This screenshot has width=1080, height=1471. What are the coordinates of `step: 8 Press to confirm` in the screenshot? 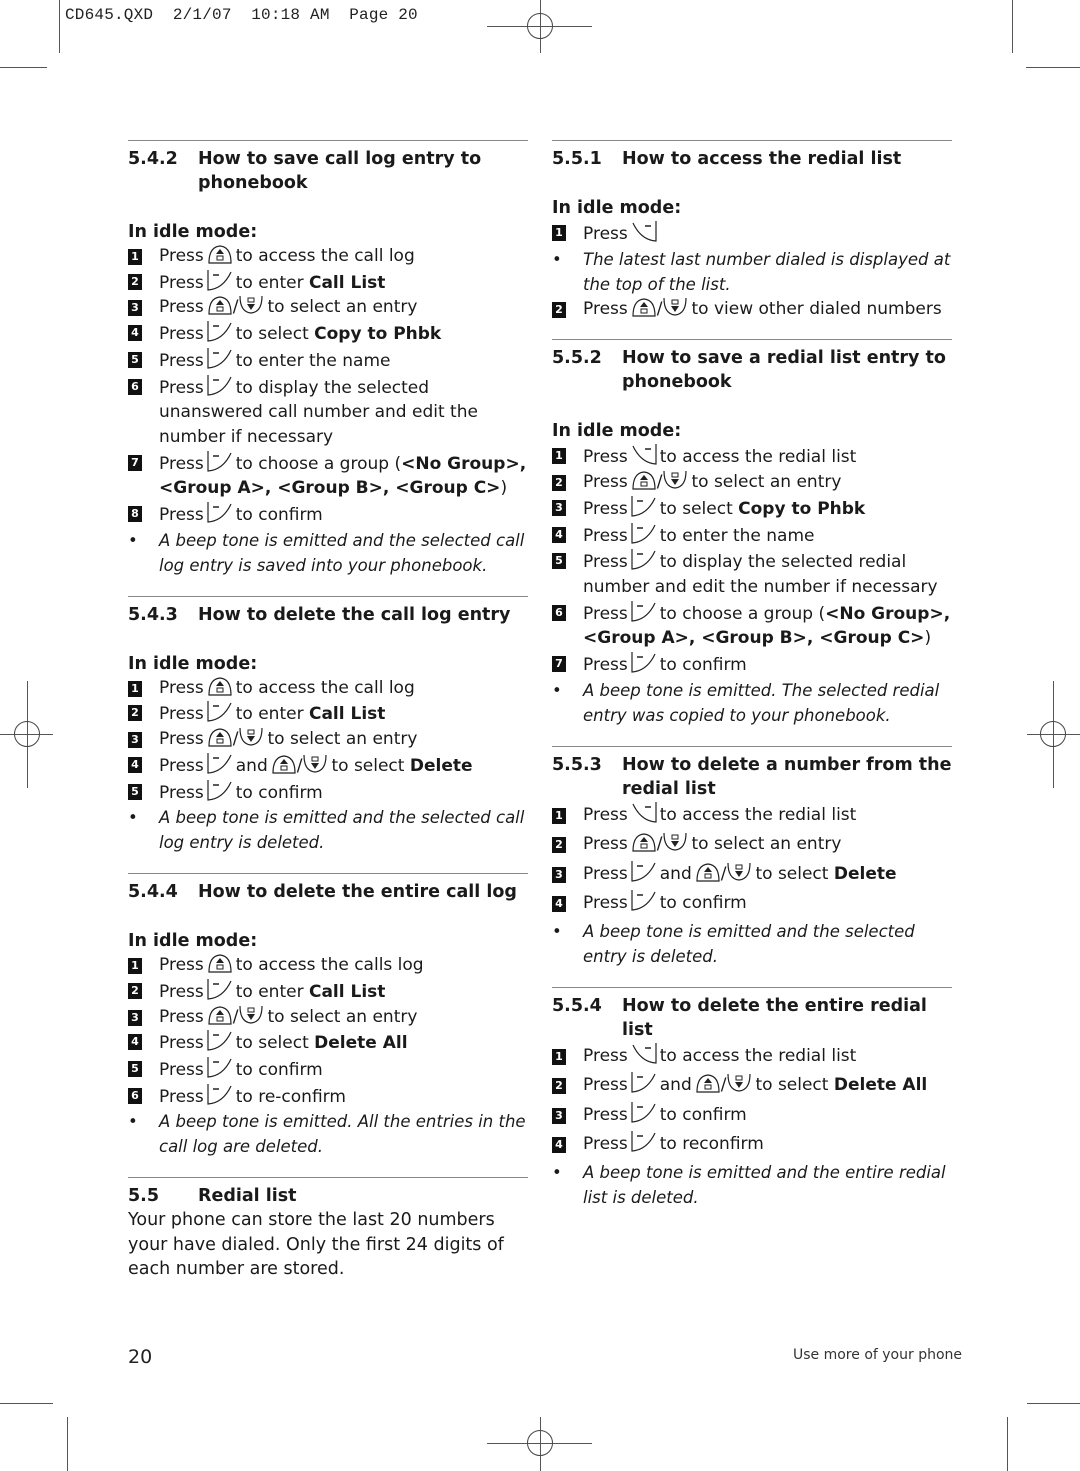 It's located at (328, 514).